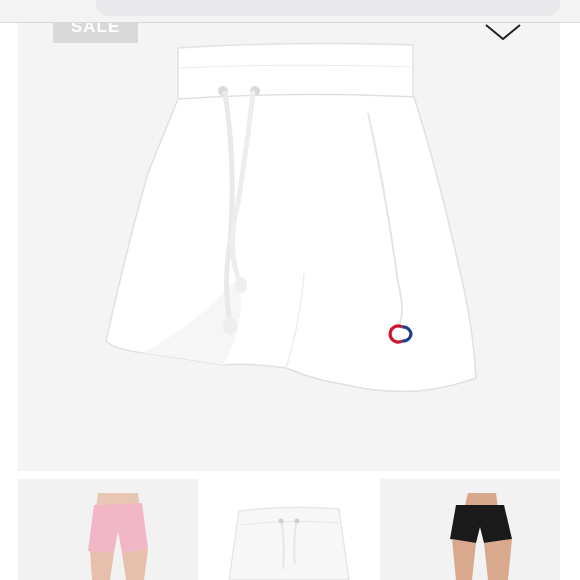 The width and height of the screenshot is (580, 580). What do you see at coordinates (328, 8) in the screenshot?
I see `address-bar` at bounding box center [328, 8].